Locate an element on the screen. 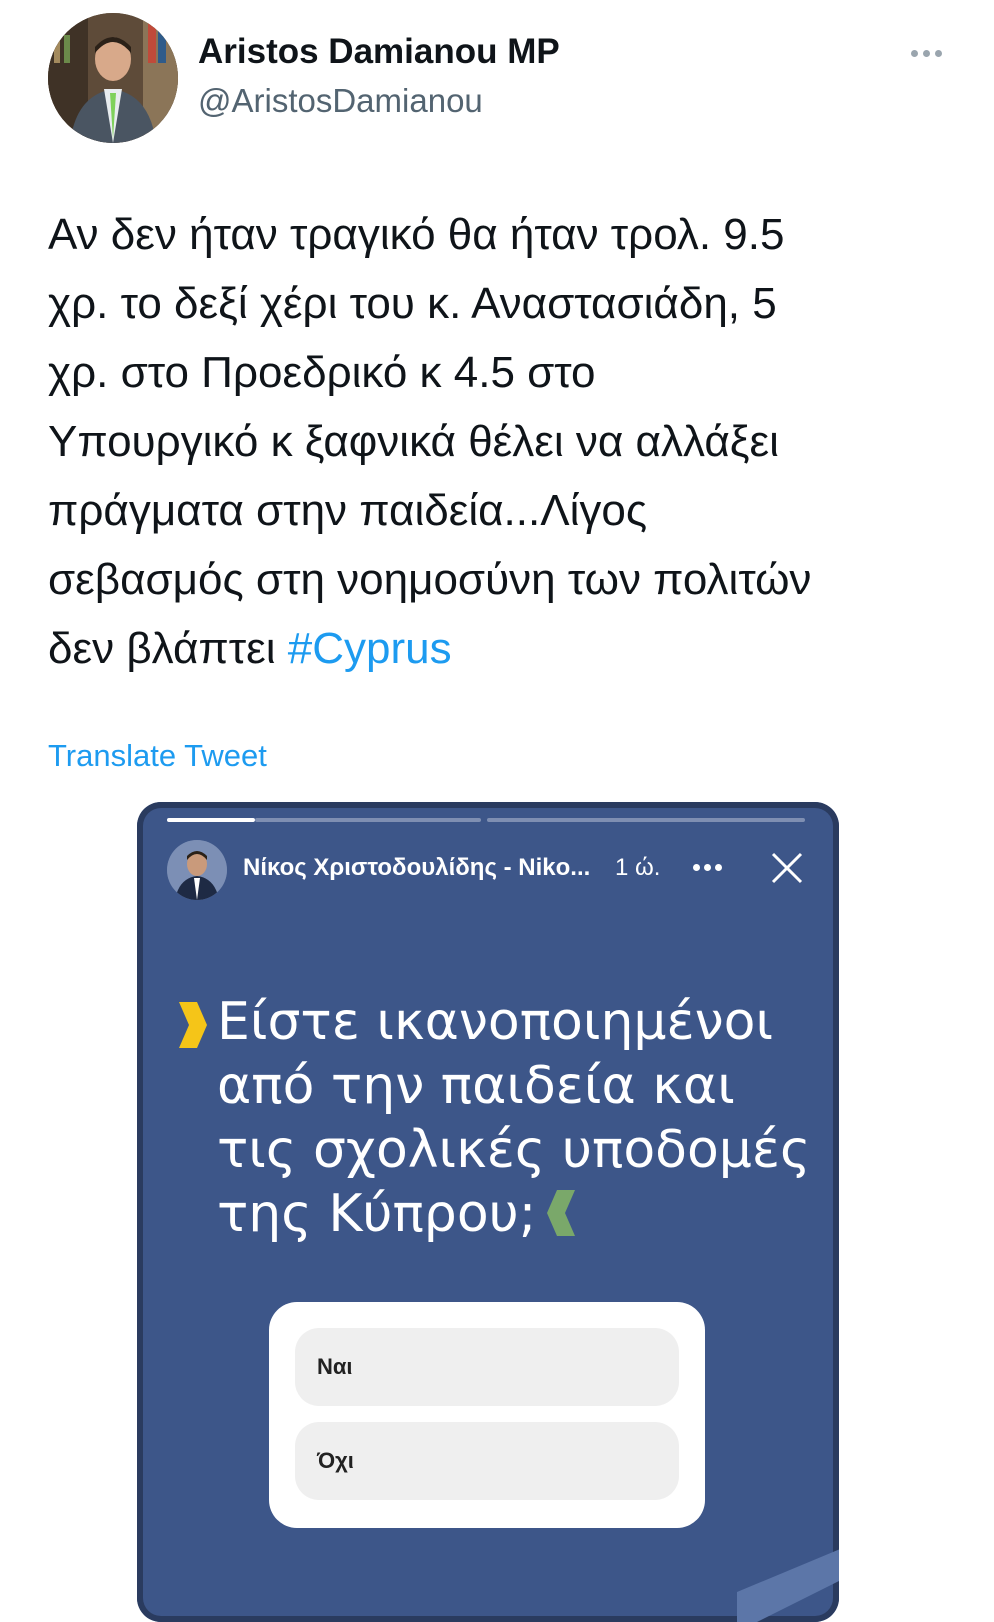 This screenshot has height=1622, width=994. tweet-text-line: σεβασμός στη νοημοσύνη των πολιτών is located at coordinates (430, 579).